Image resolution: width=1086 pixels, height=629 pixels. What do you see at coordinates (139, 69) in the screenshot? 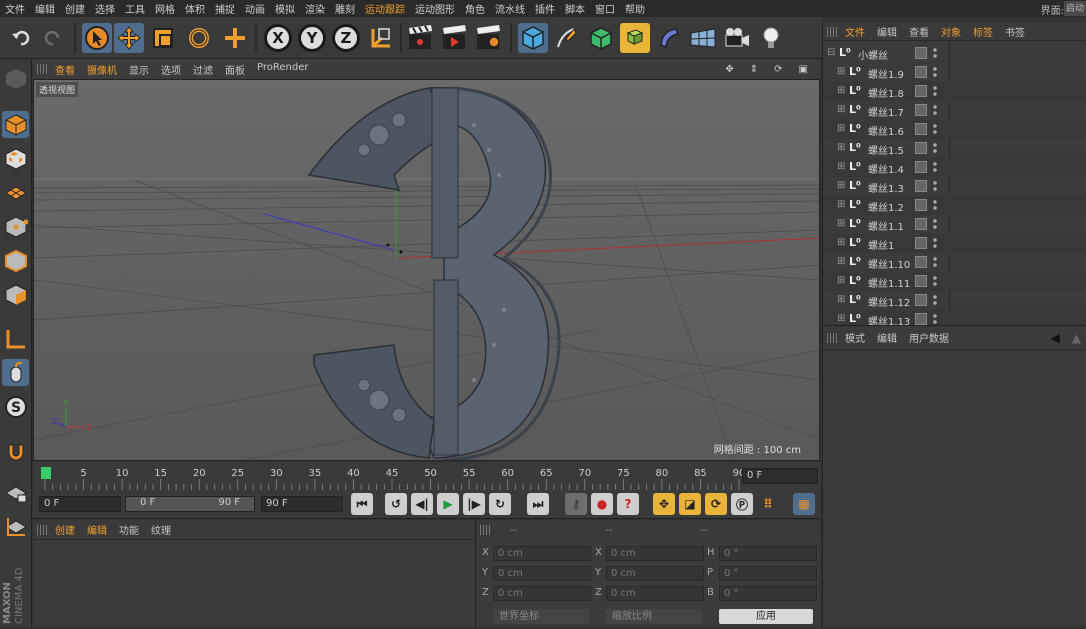
I see `viewport-menu-item: 显示` at bounding box center [139, 69].